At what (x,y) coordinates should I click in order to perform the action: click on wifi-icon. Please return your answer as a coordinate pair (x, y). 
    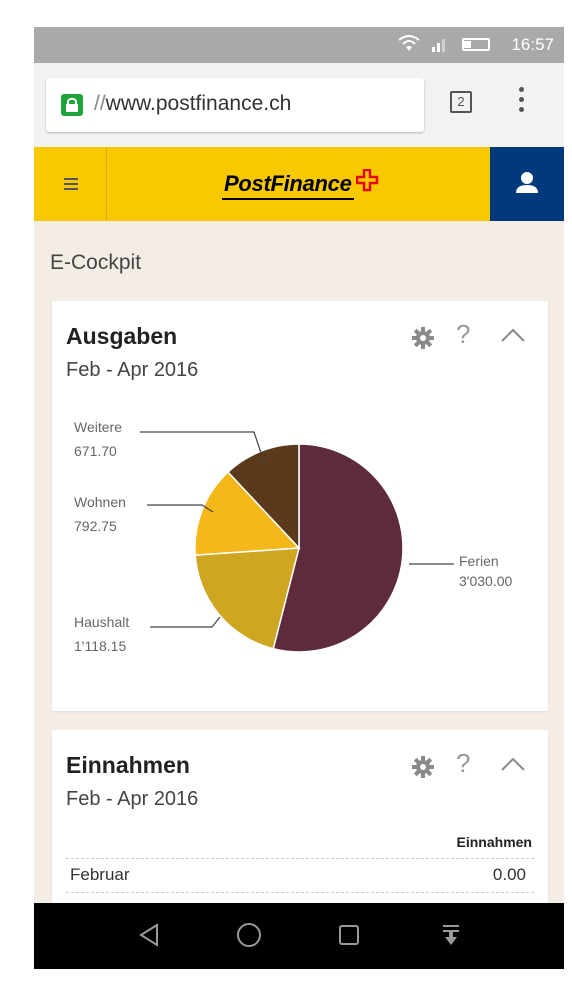
    Looking at the image, I should click on (409, 43).